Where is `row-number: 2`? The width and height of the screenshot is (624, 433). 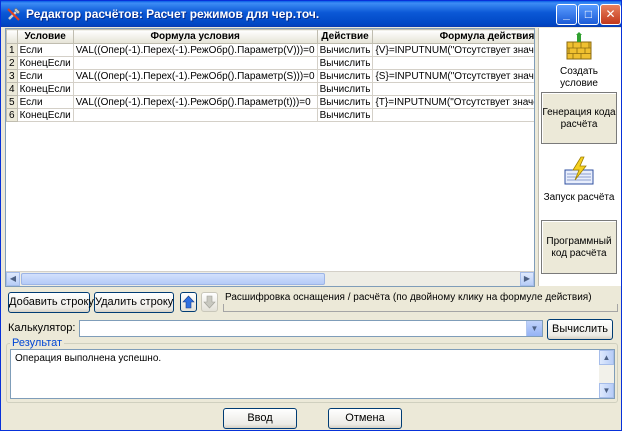 row-number: 2 is located at coordinates (12, 63).